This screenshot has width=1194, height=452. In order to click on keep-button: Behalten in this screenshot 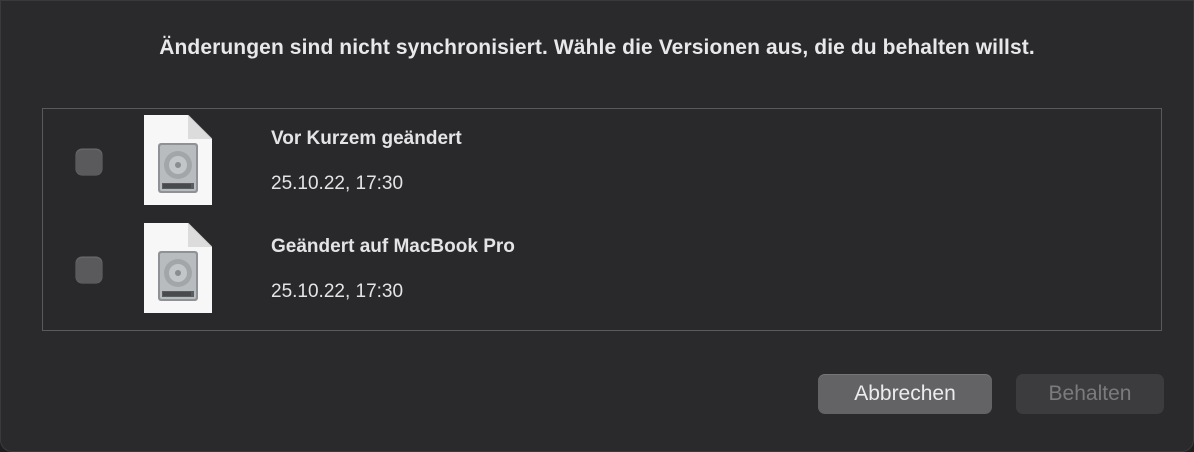, I will do `click(1090, 394)`.